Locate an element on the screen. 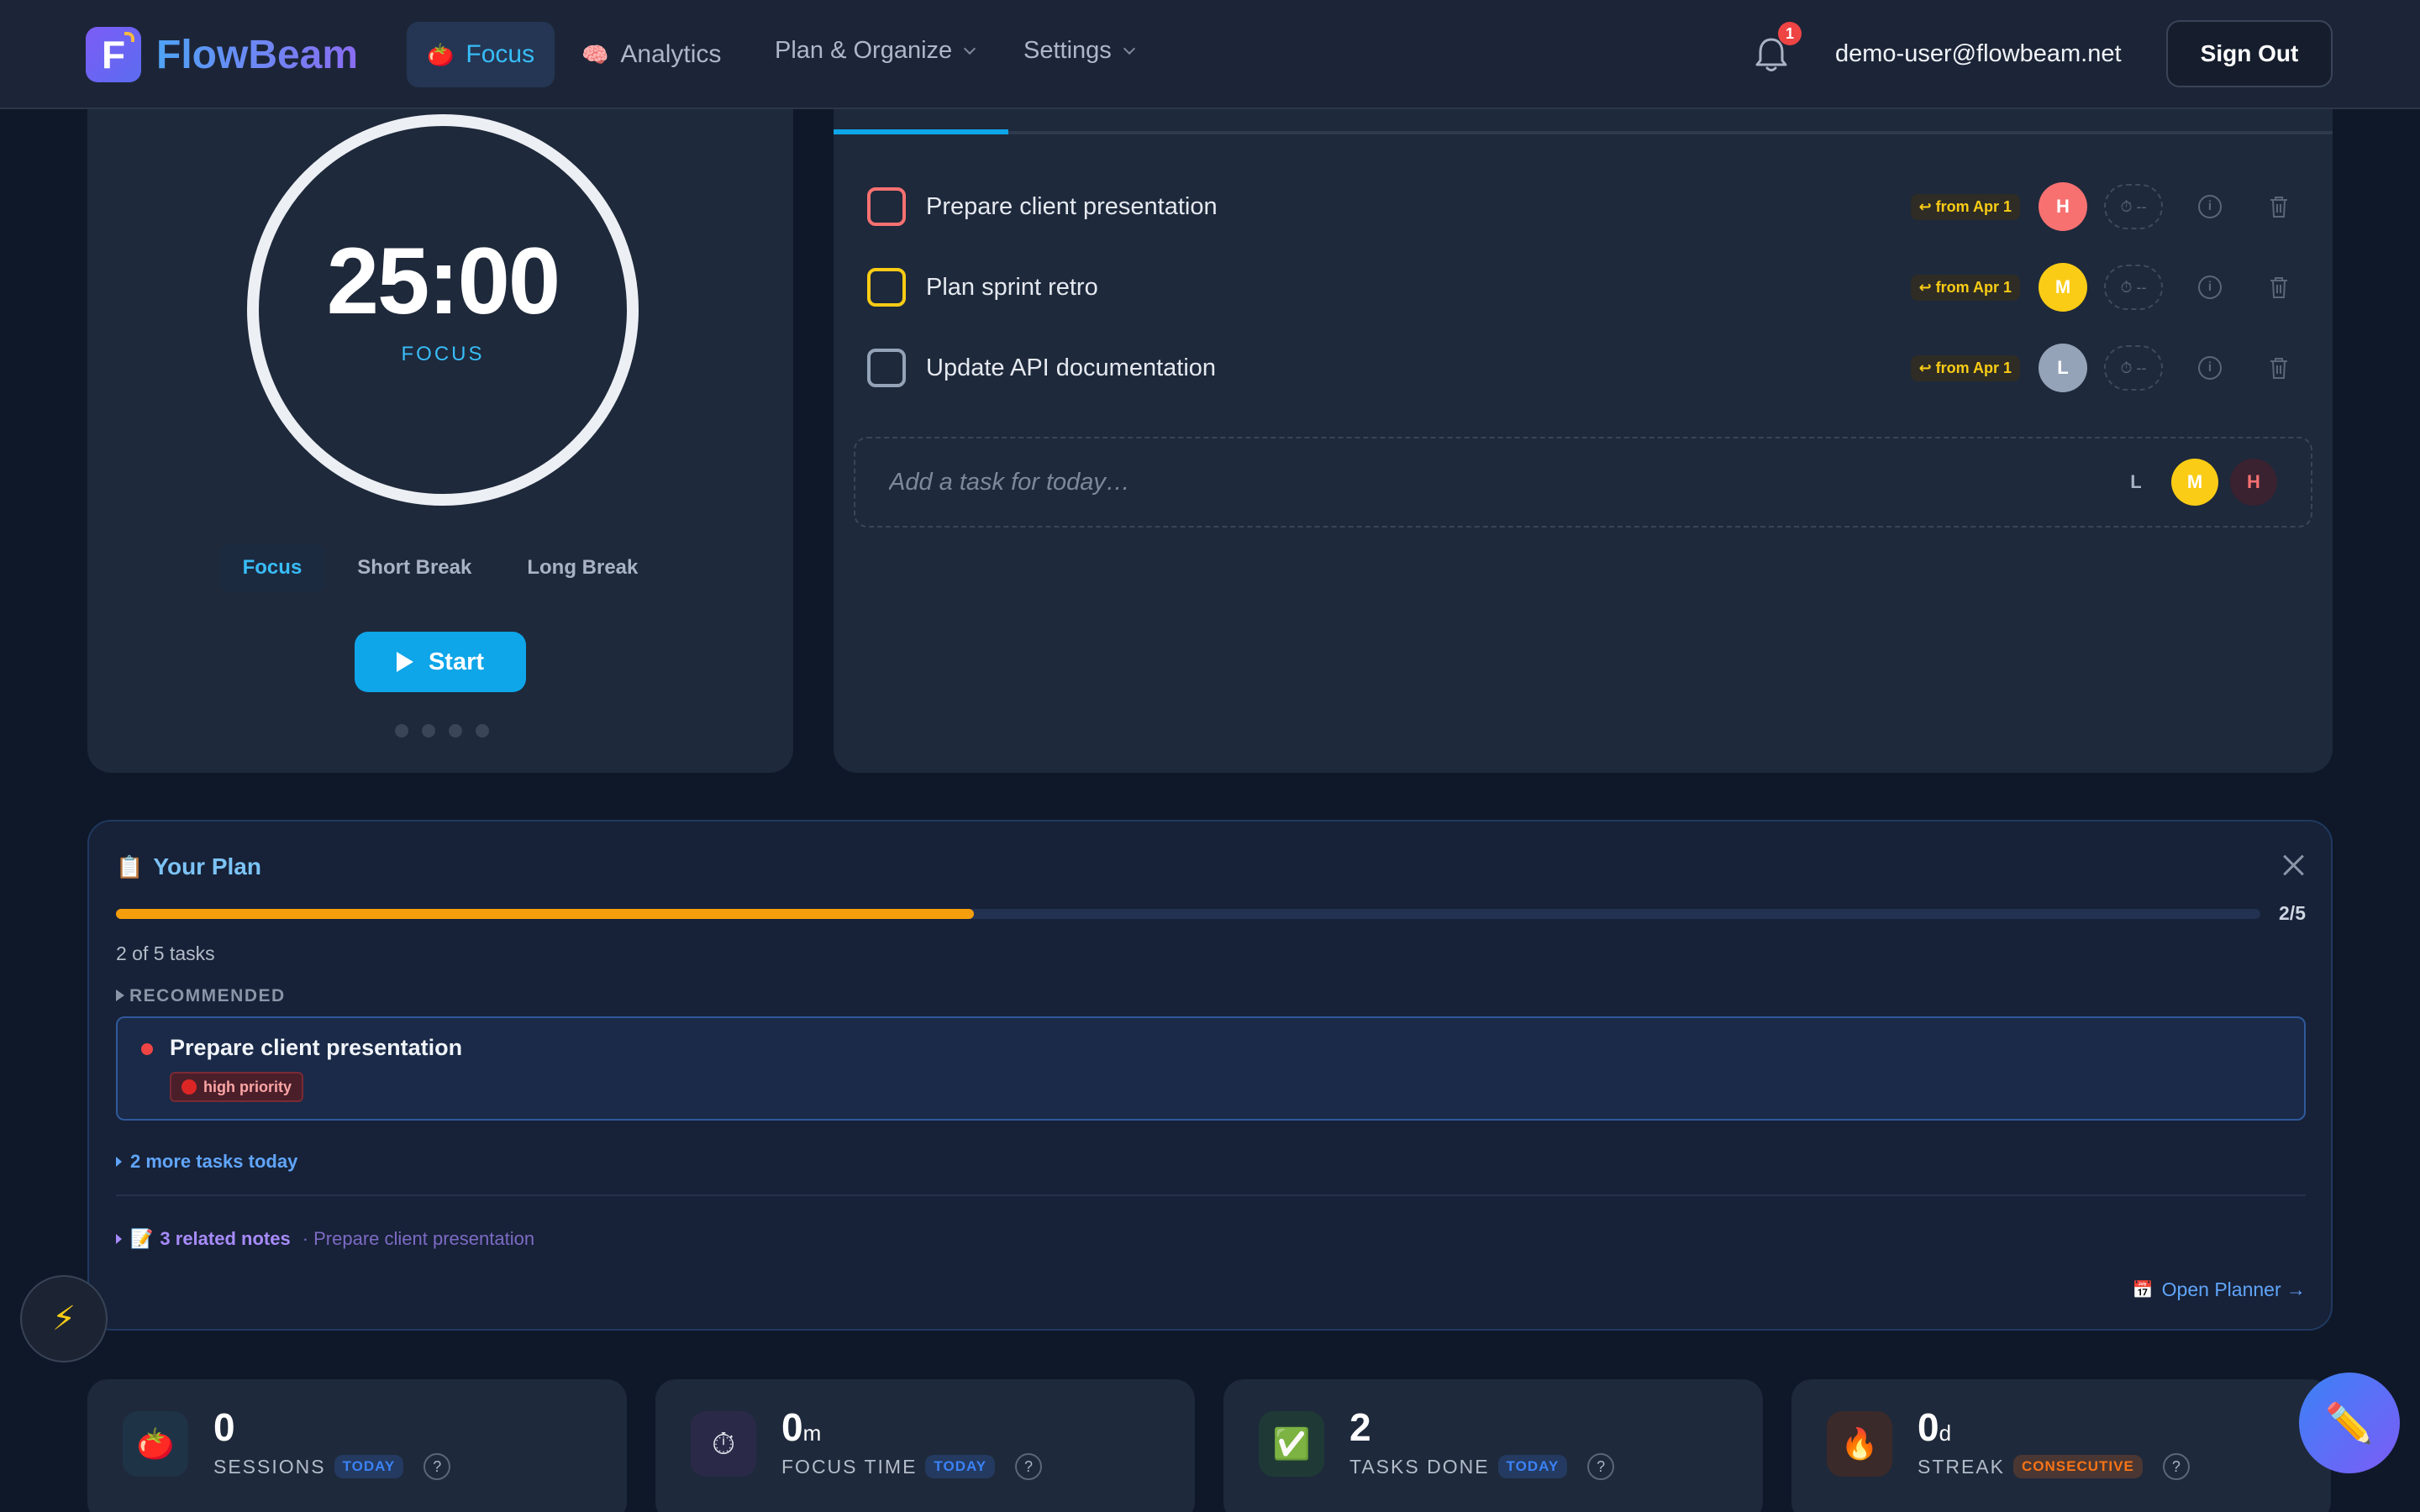 This screenshot has height=1512, width=2420. priority-medium-option: M is located at coordinates (2194, 482).